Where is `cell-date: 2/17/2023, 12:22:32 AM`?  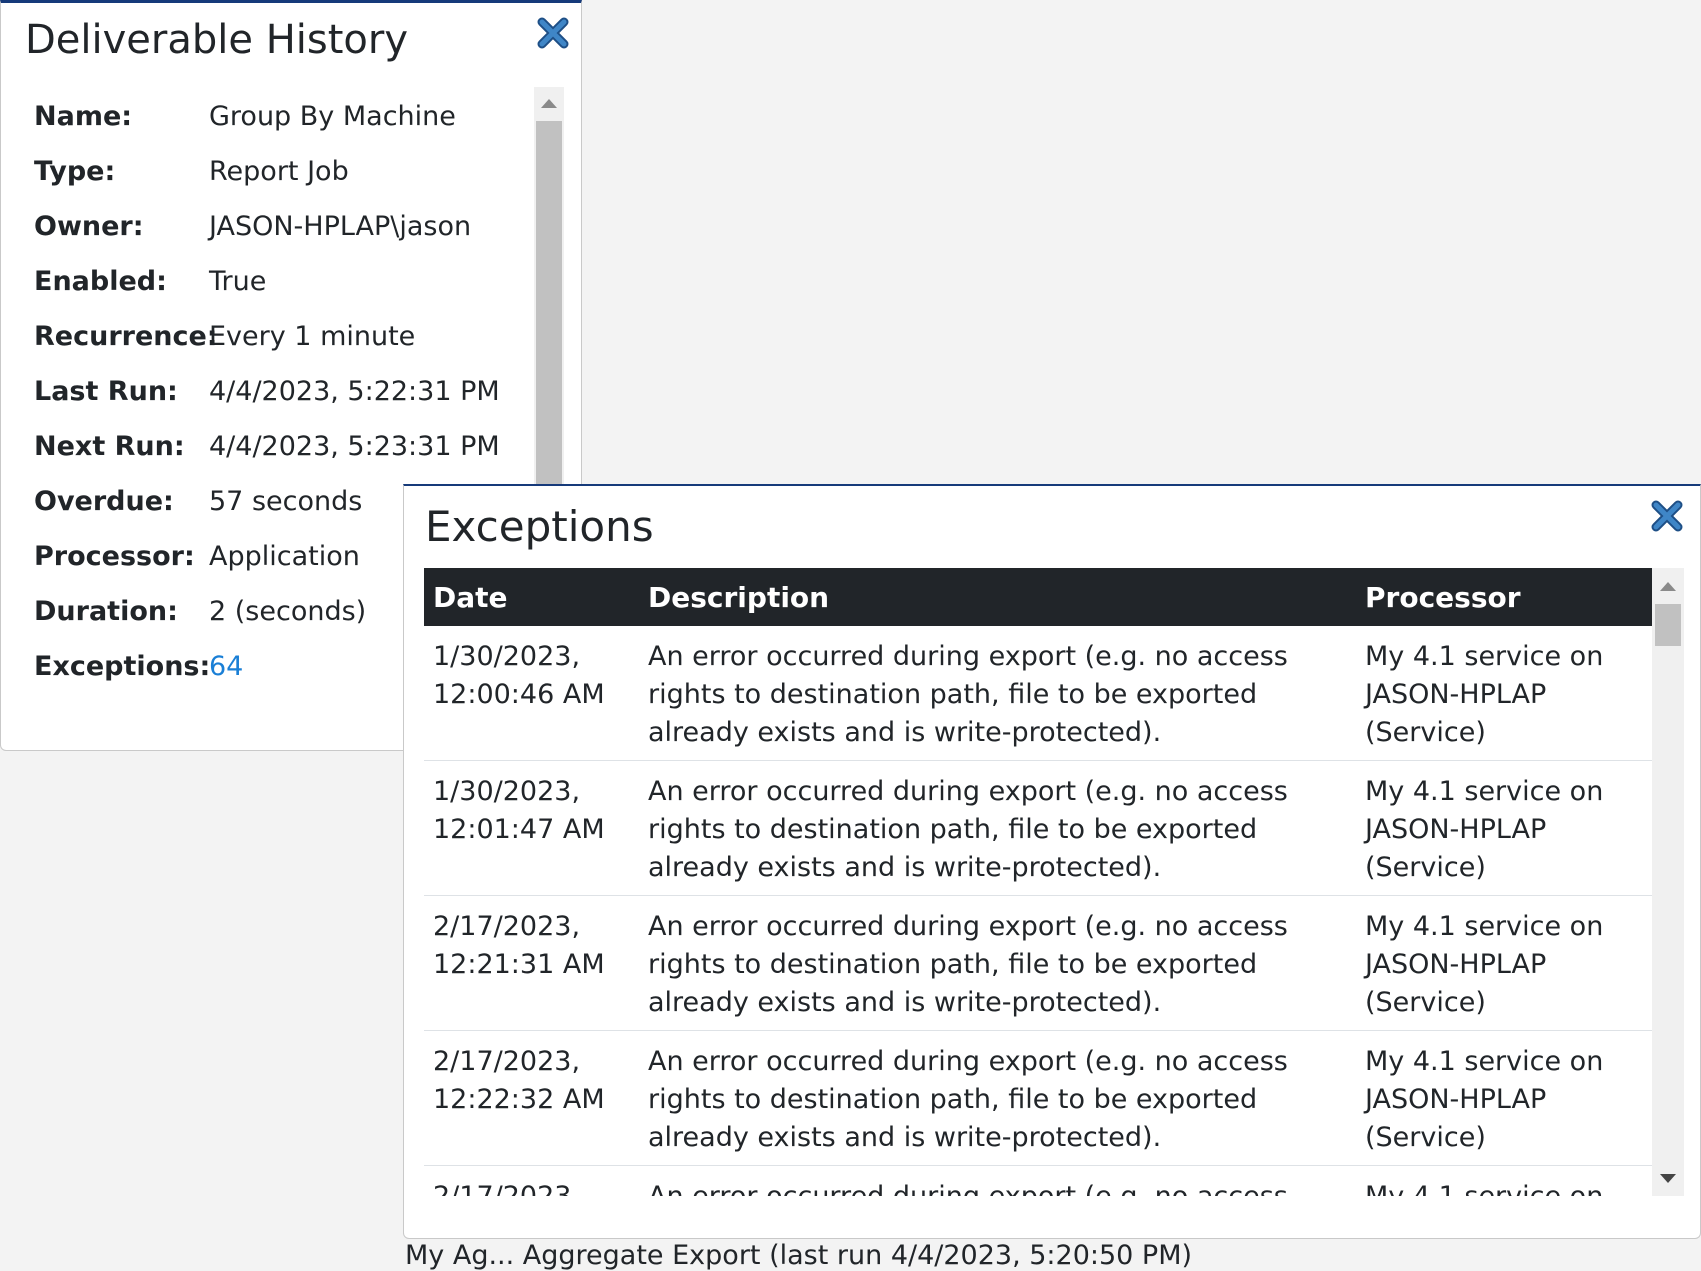 cell-date: 2/17/2023, 12:22:32 AM is located at coordinates (531, 1098).